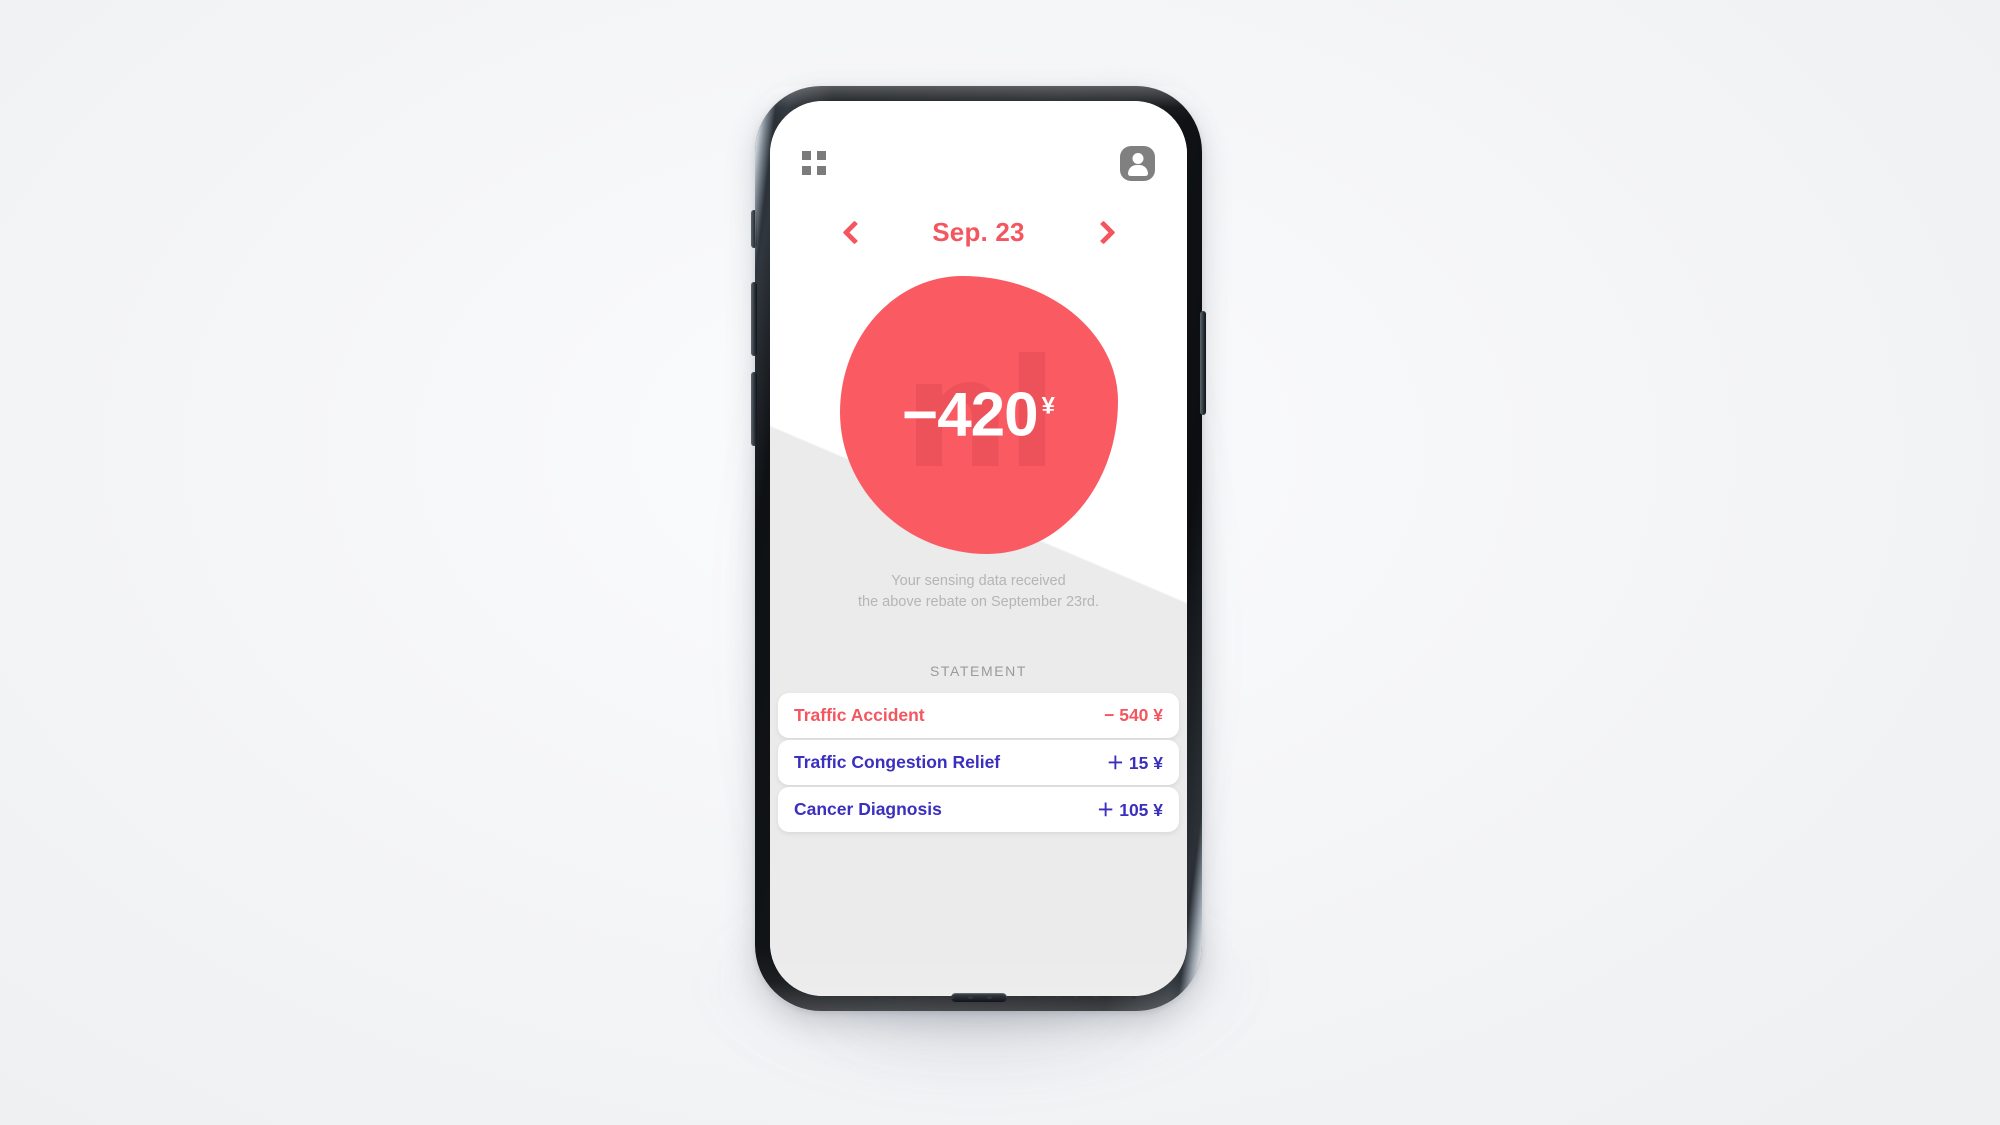 Image resolution: width=2000 pixels, height=1125 pixels. What do you see at coordinates (978, 163) in the screenshot?
I see `app-topbar` at bounding box center [978, 163].